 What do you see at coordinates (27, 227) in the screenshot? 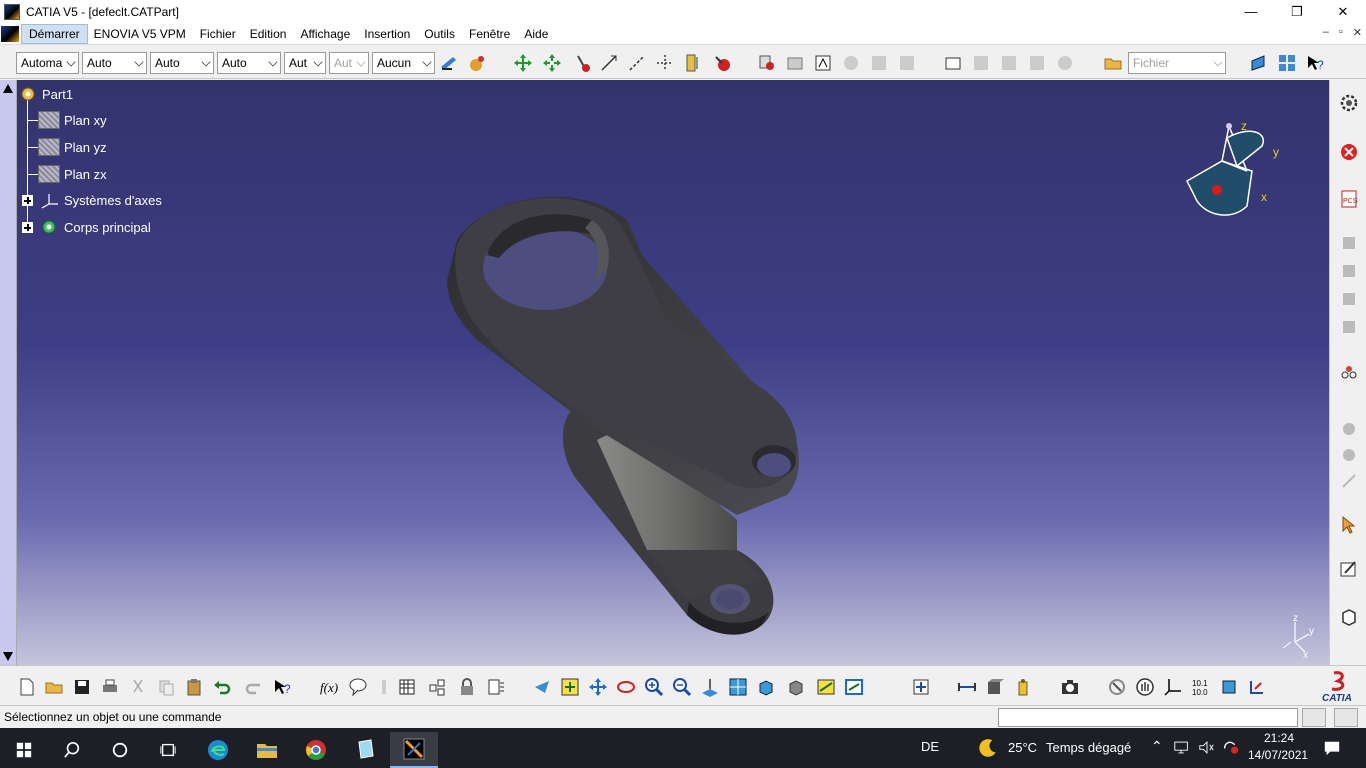
I see `expand-main-body-icon` at bounding box center [27, 227].